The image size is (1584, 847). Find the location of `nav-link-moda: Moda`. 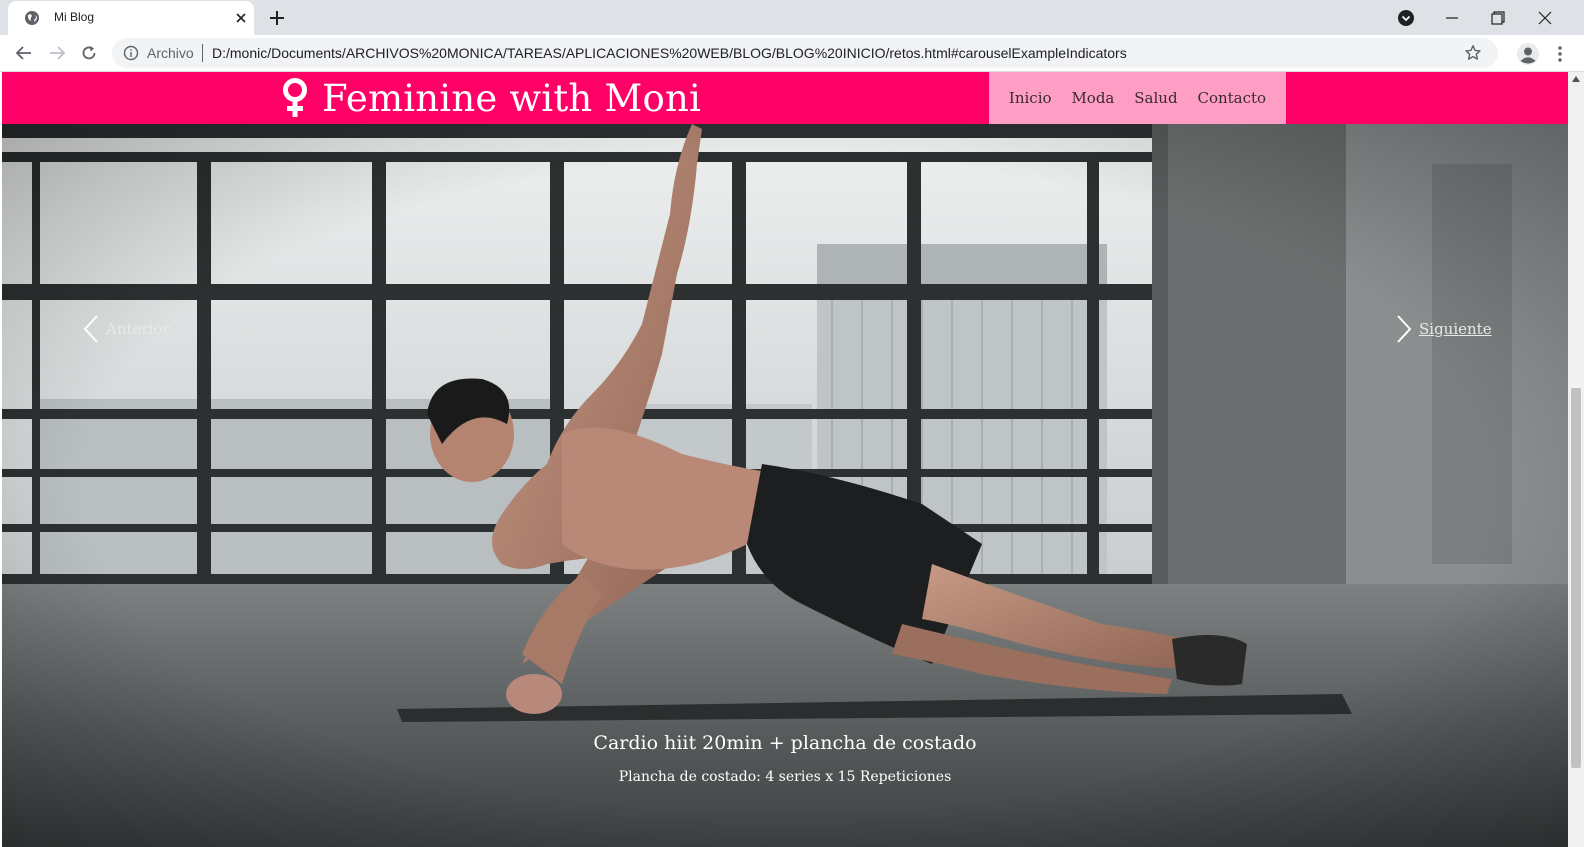

nav-link-moda: Moda is located at coordinates (1092, 98).